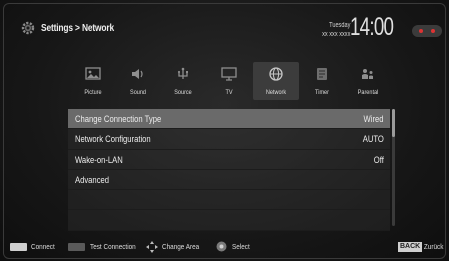  I want to click on tab-tv: TV, so click(229, 81).